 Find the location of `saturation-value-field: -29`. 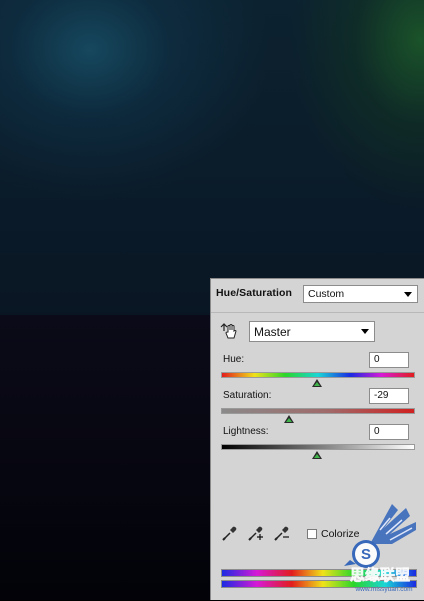

saturation-value-field: -29 is located at coordinates (389, 396).